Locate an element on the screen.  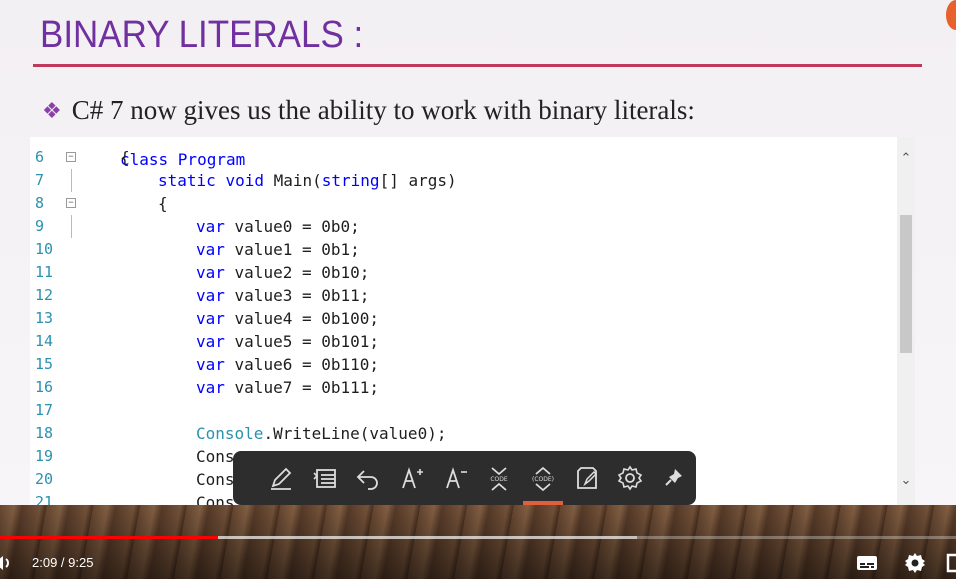
miniplayer-icon is located at coordinates (951, 563).